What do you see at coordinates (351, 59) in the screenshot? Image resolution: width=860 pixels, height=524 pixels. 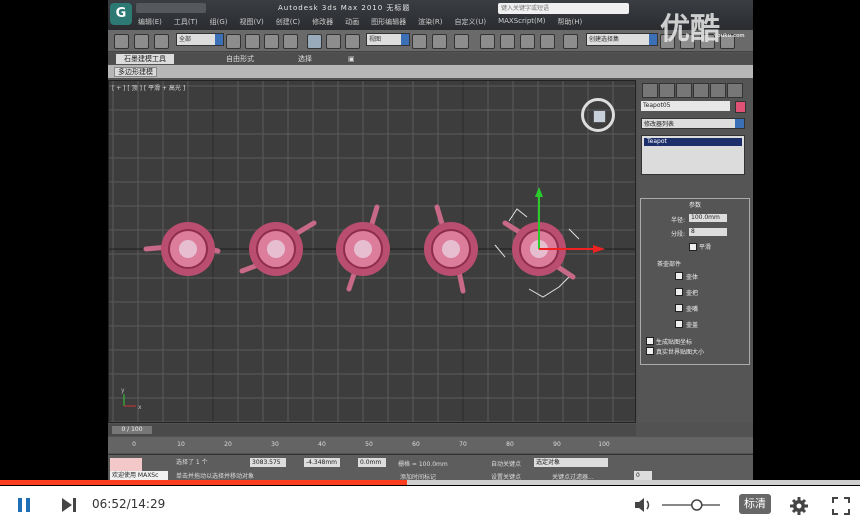 I see `tab-extra: ▣` at bounding box center [351, 59].